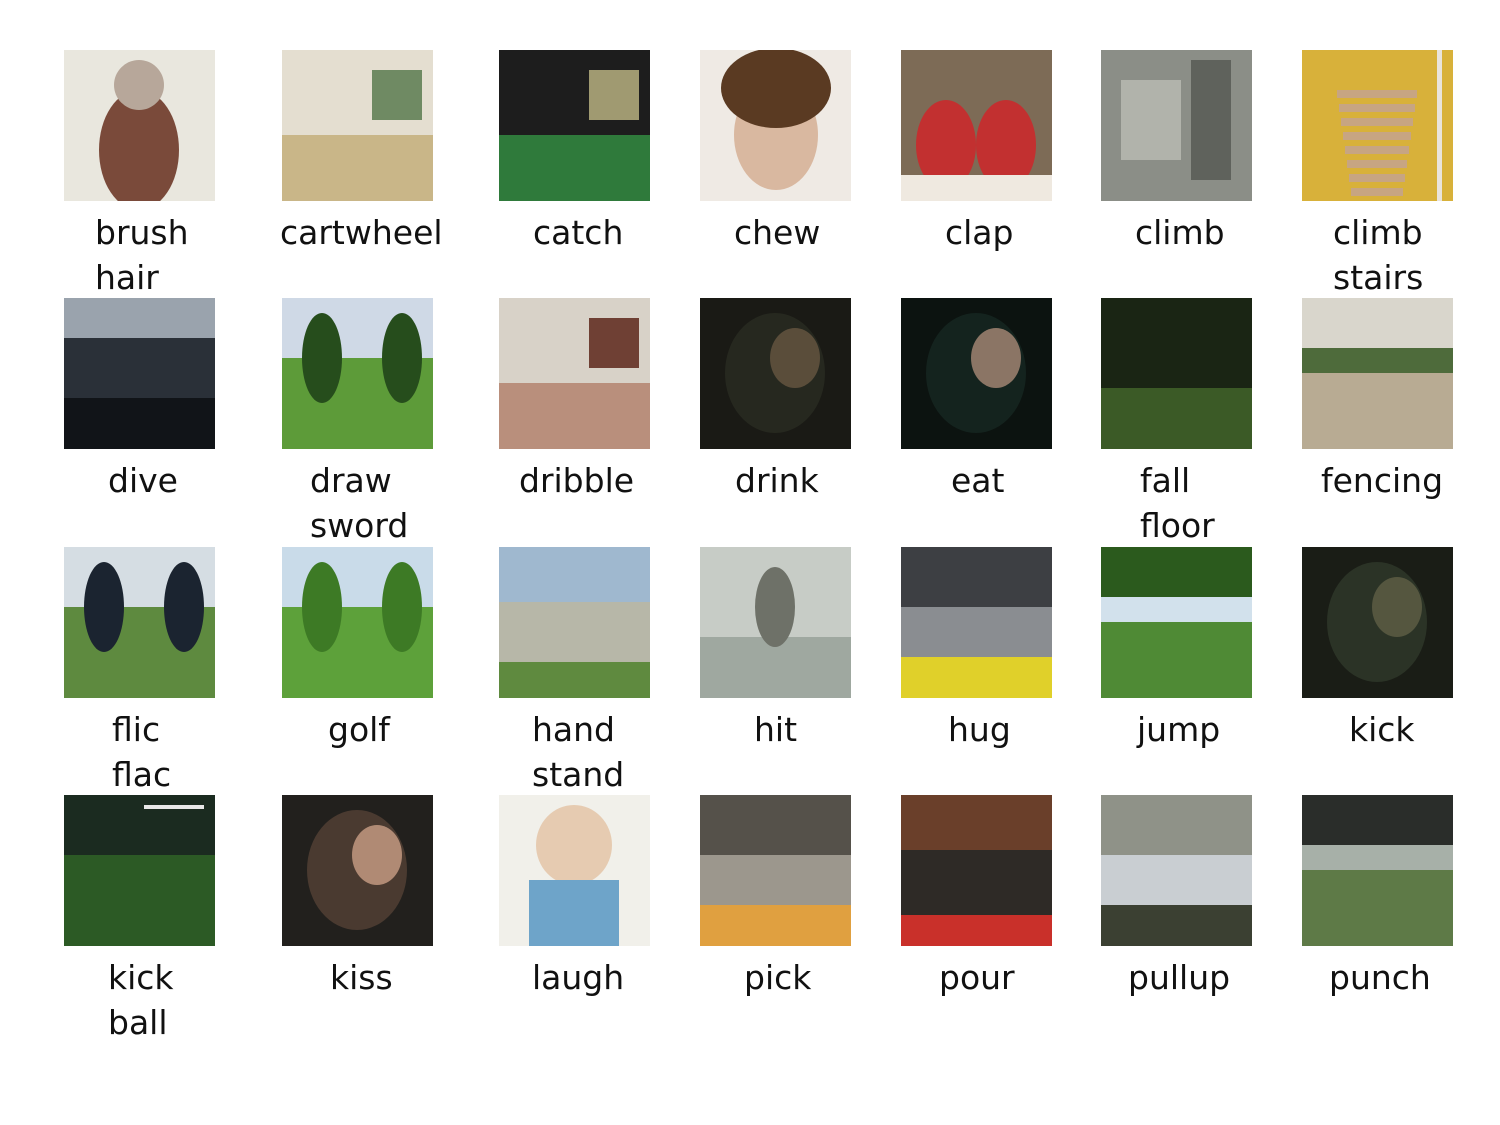 The image size is (1500, 1125). I want to click on handrail, so click(1439, 125).